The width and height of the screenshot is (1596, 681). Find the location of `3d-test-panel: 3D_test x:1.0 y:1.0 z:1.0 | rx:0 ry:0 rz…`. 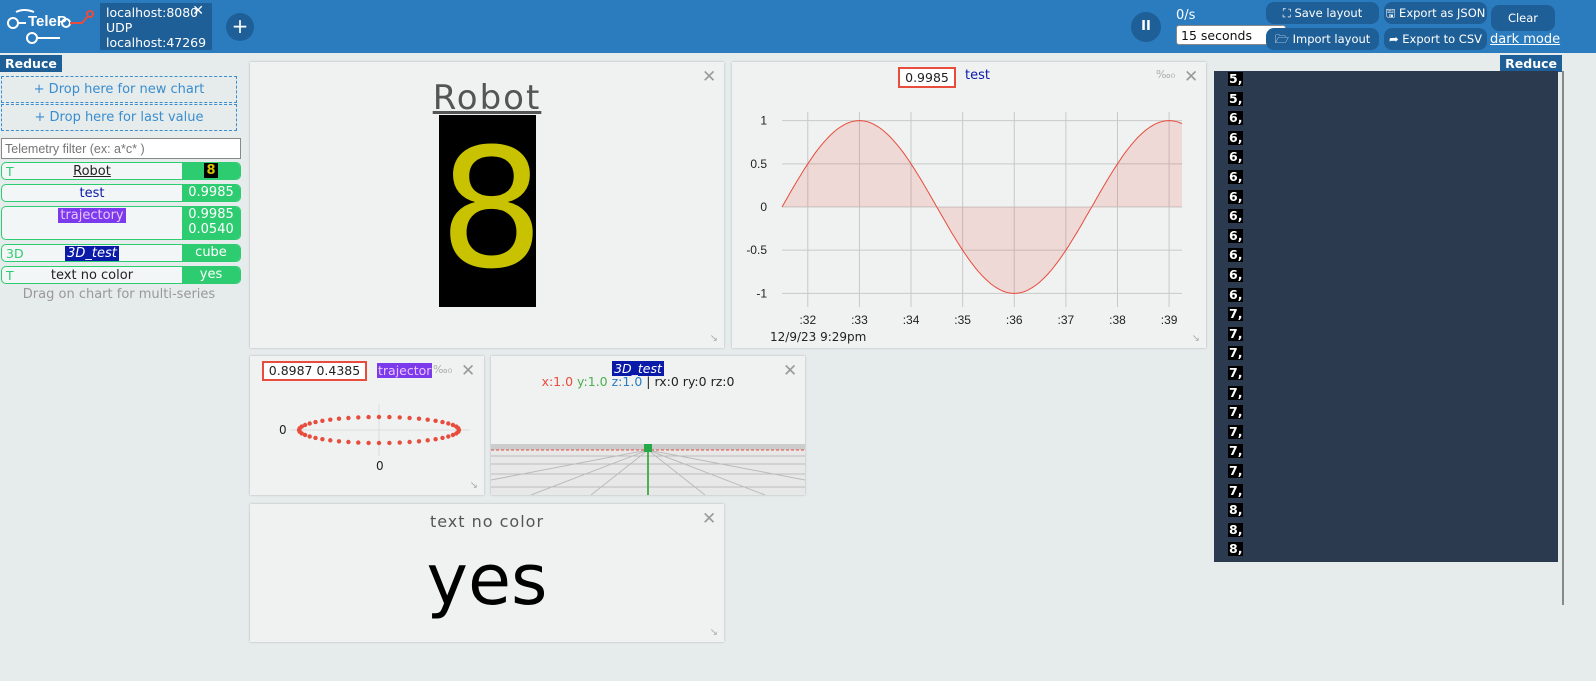

3d-test-panel: 3D_test x:1.0 y:1.0 z:1.0 | rx:0 ry:0 rz… is located at coordinates (648, 425).